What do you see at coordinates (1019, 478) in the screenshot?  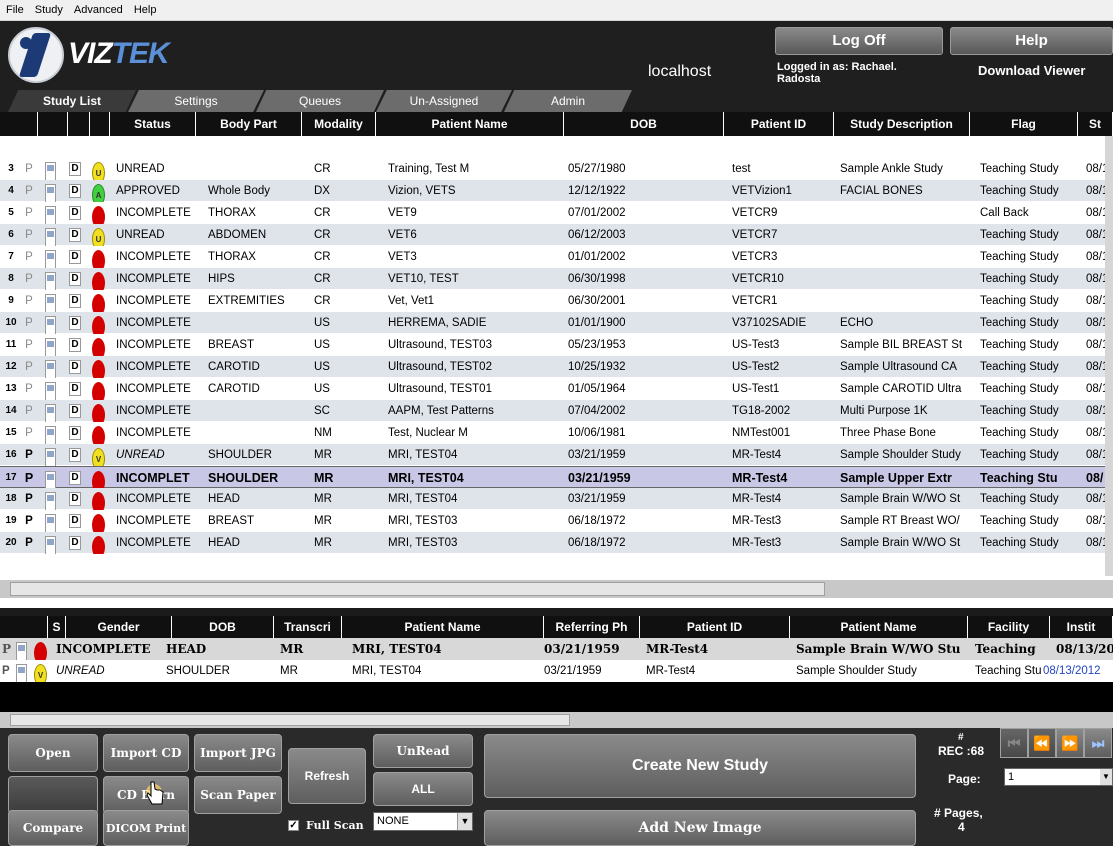 I see `cell-flag: Teaching Stu` at bounding box center [1019, 478].